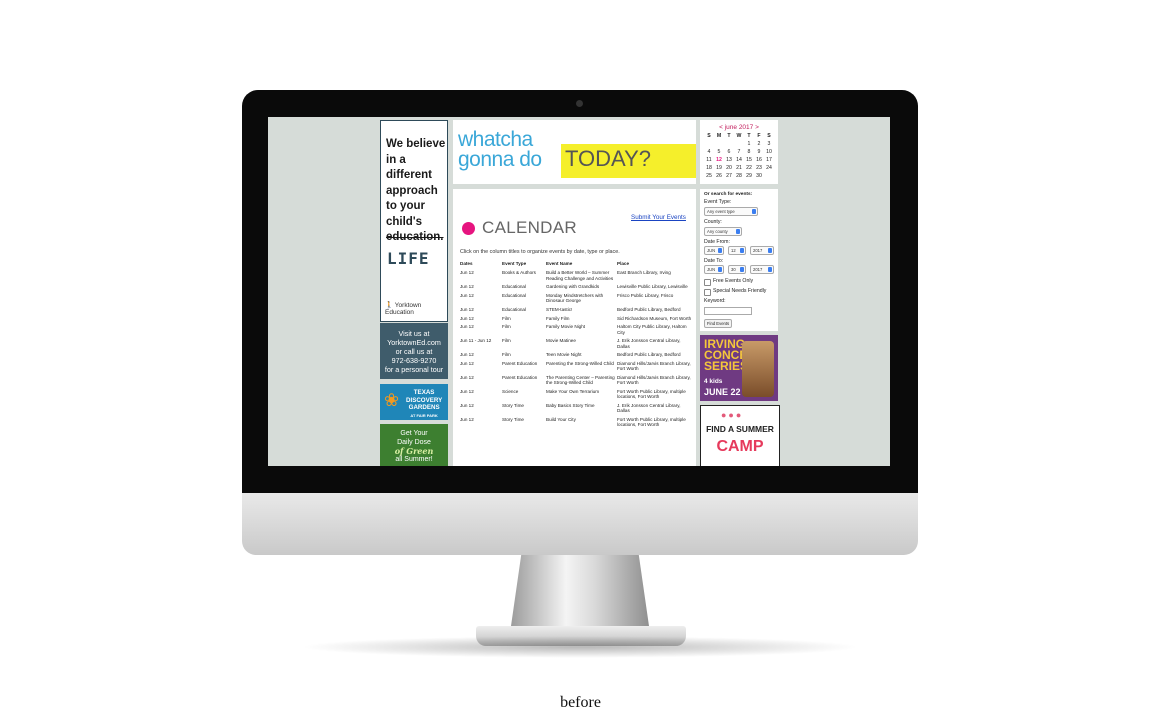 This screenshot has height=724, width=1161. I want to click on calendar-day: 25, so click(709, 176).